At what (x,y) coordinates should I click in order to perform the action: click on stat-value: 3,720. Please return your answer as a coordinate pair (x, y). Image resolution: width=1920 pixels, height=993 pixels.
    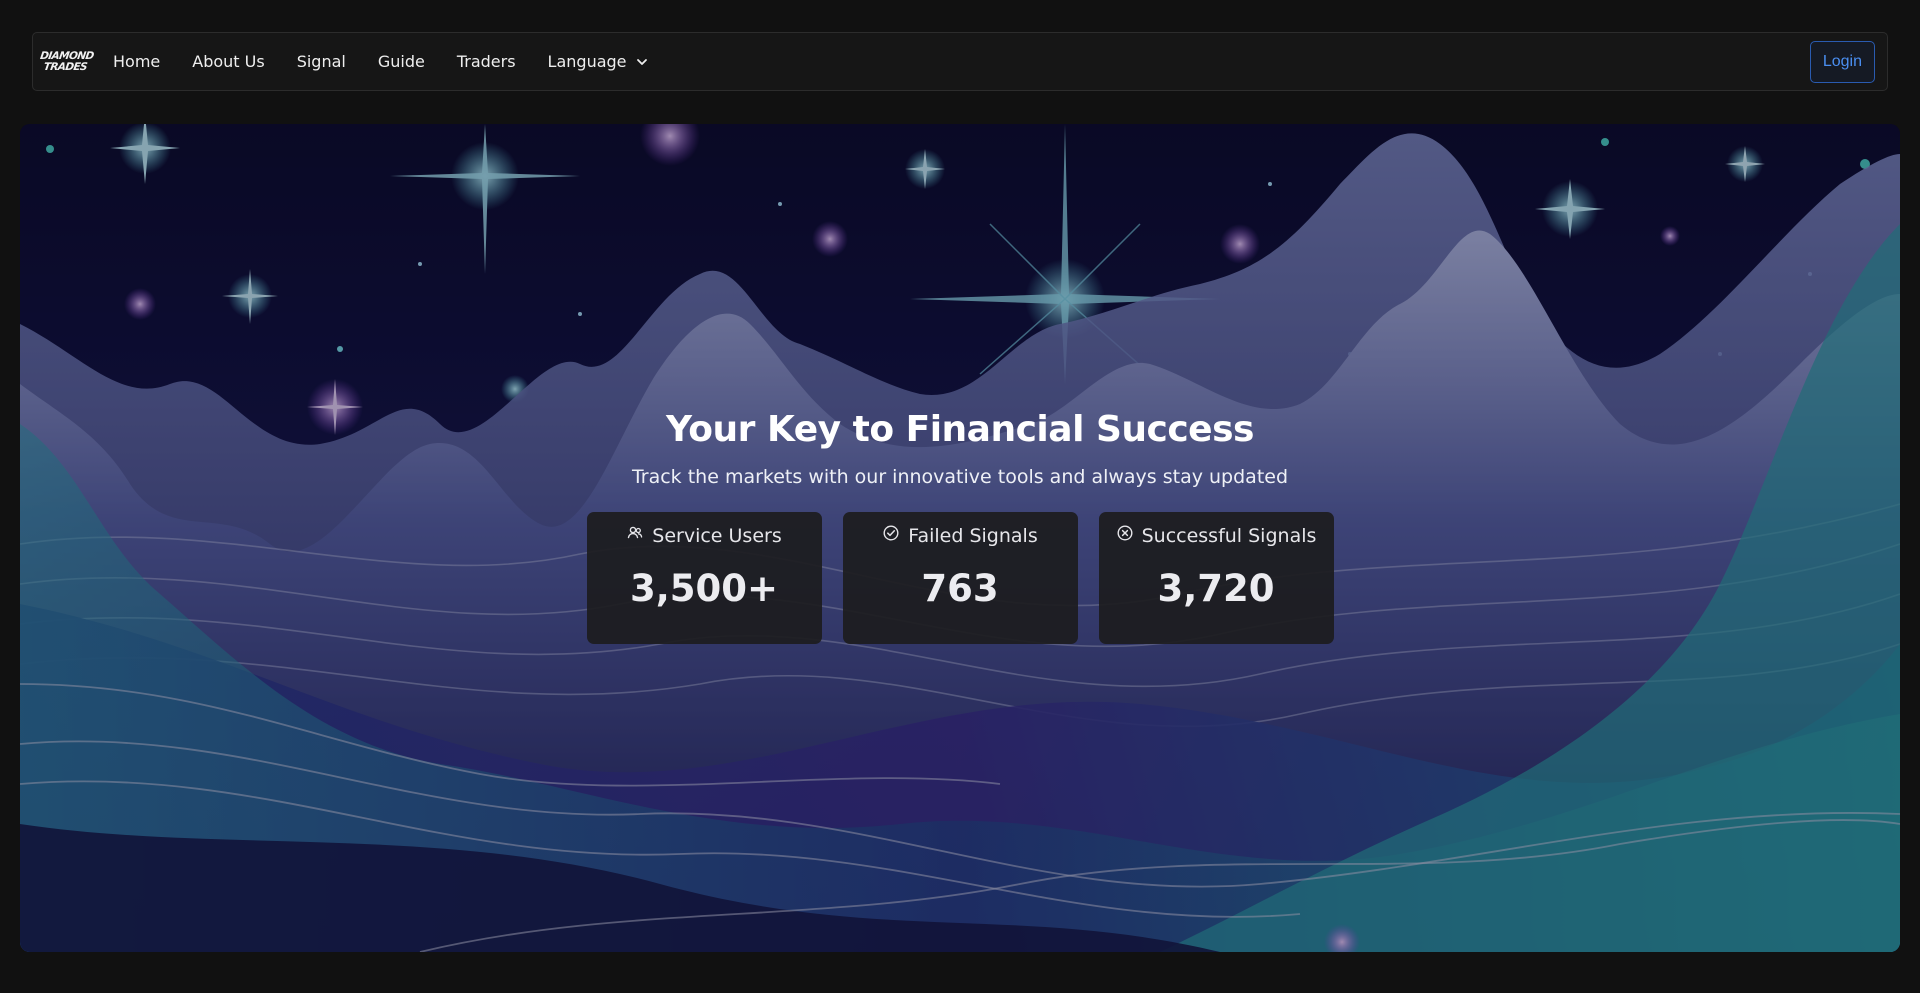
    Looking at the image, I should click on (1216, 588).